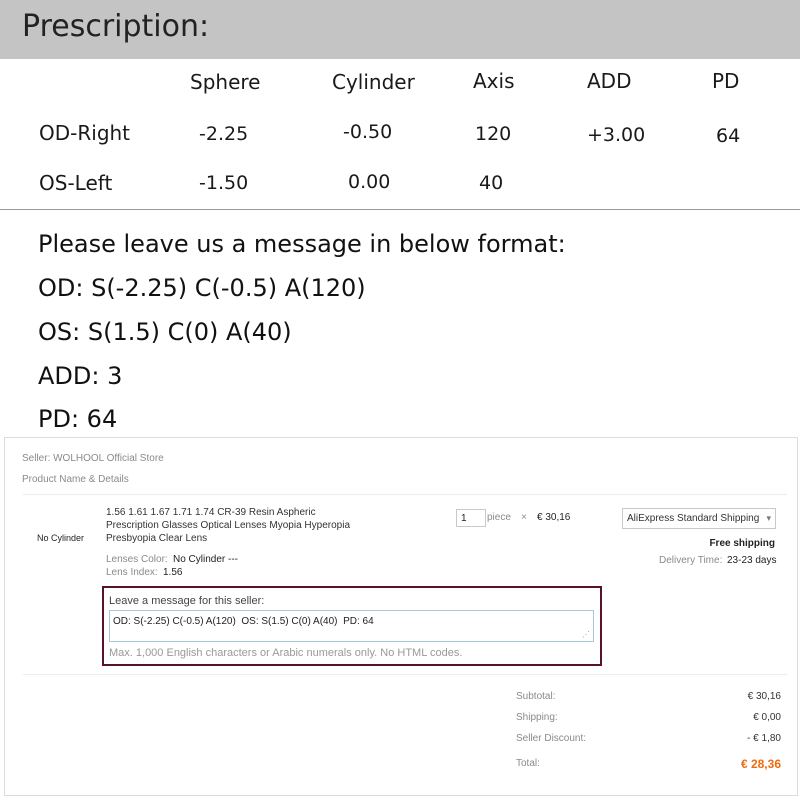 This screenshot has height=800, width=800. Describe the element at coordinates (728, 136) in the screenshot. I see `od-pd: 64` at that location.